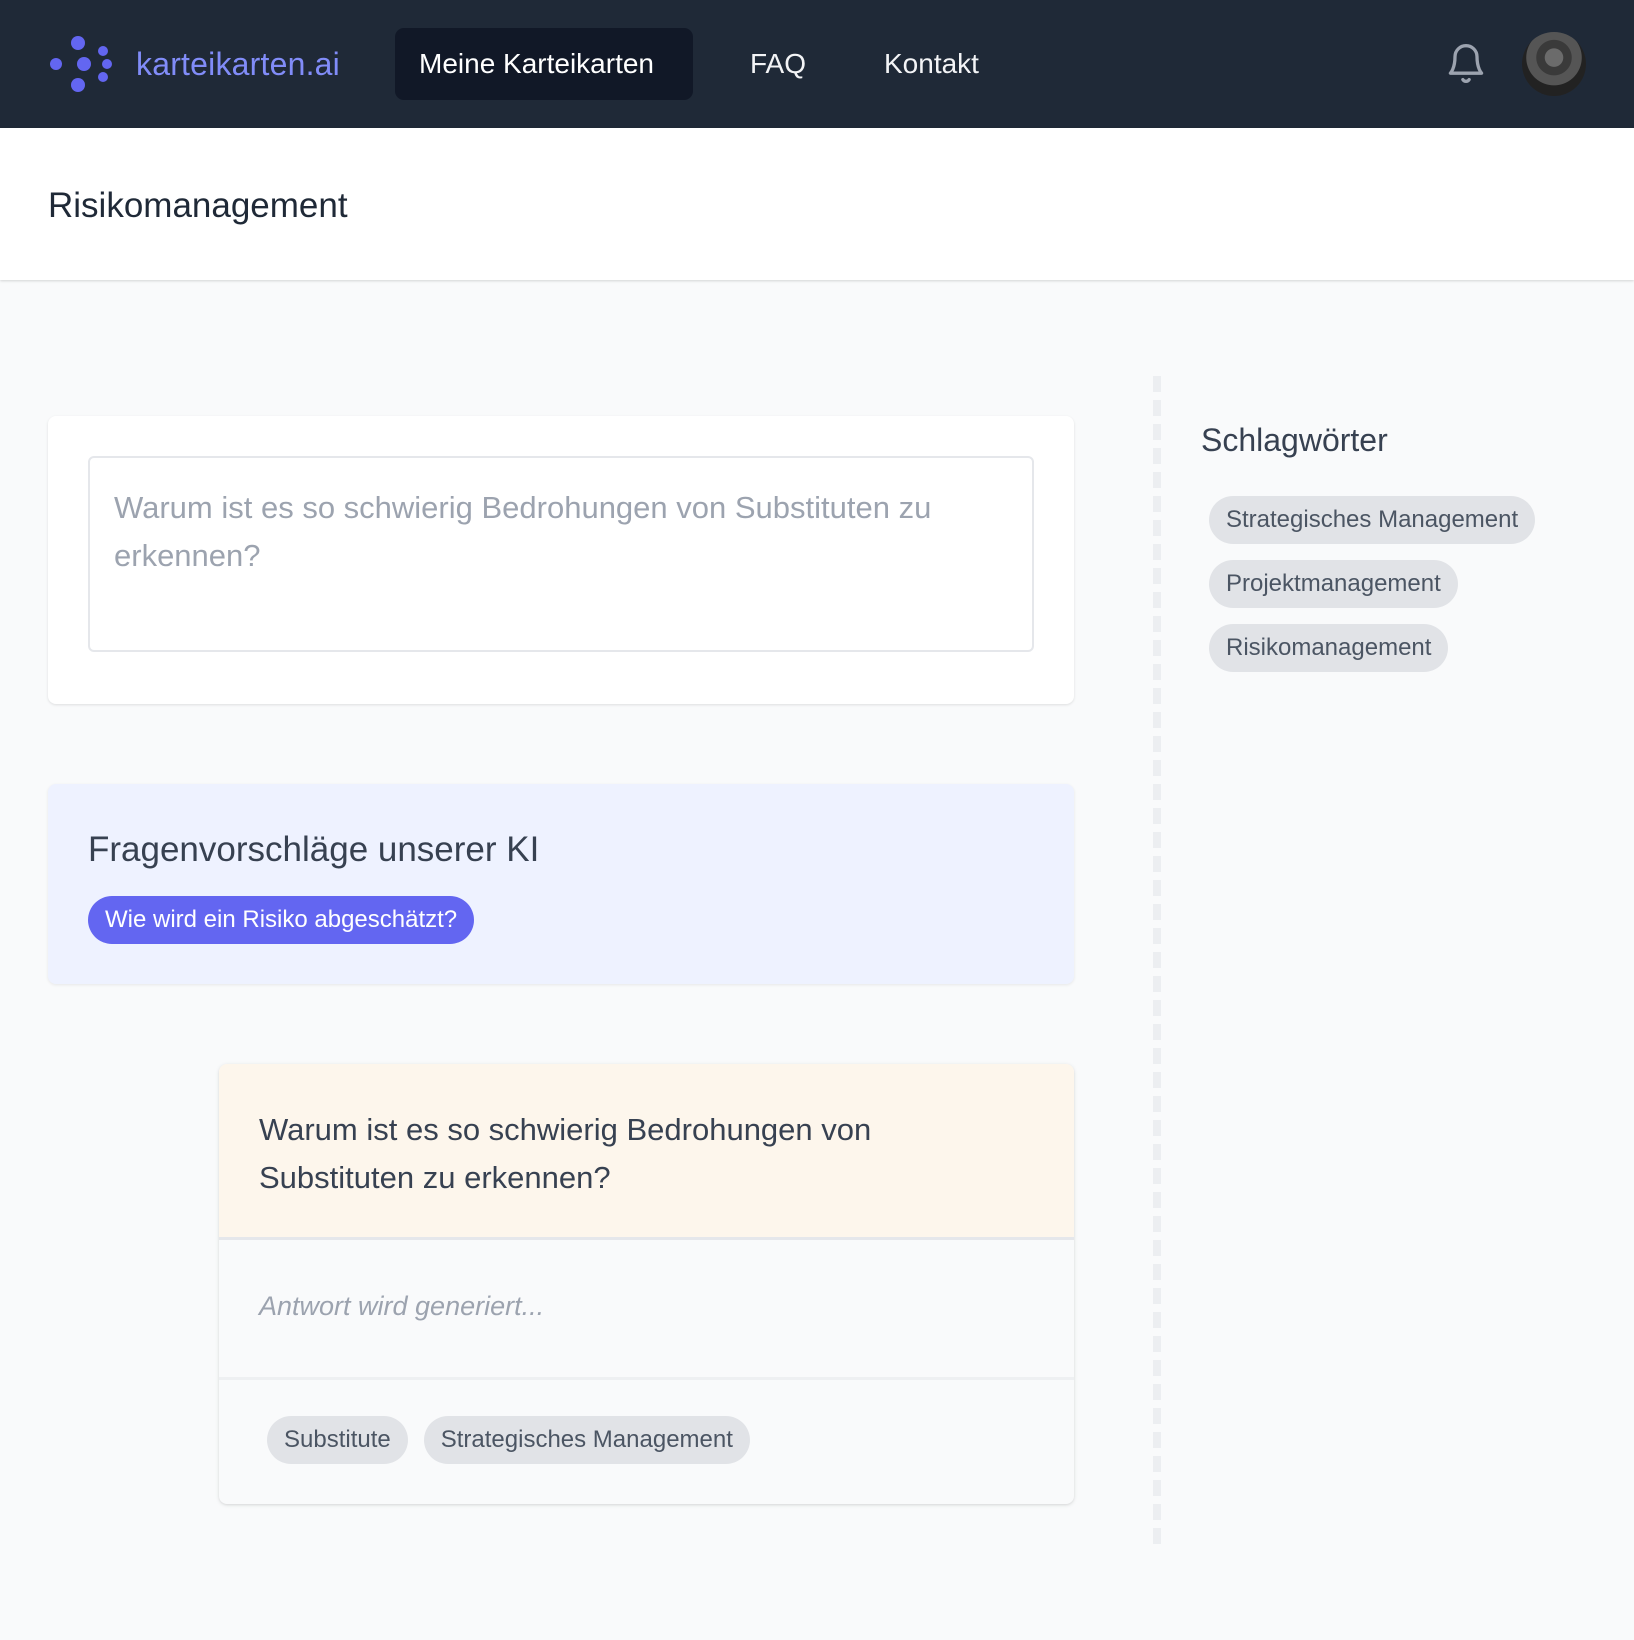  Describe the element at coordinates (1466, 64) in the screenshot. I see `bell-icon` at that location.